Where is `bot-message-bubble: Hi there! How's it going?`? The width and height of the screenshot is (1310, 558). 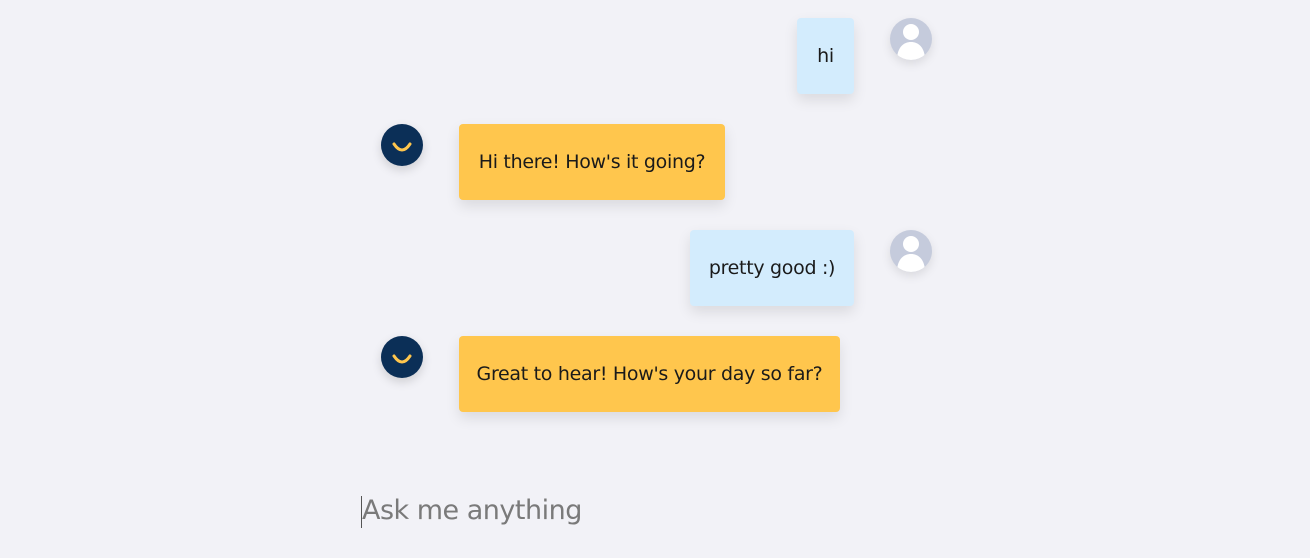
bot-message-bubble: Hi there! How's it going? is located at coordinates (592, 162).